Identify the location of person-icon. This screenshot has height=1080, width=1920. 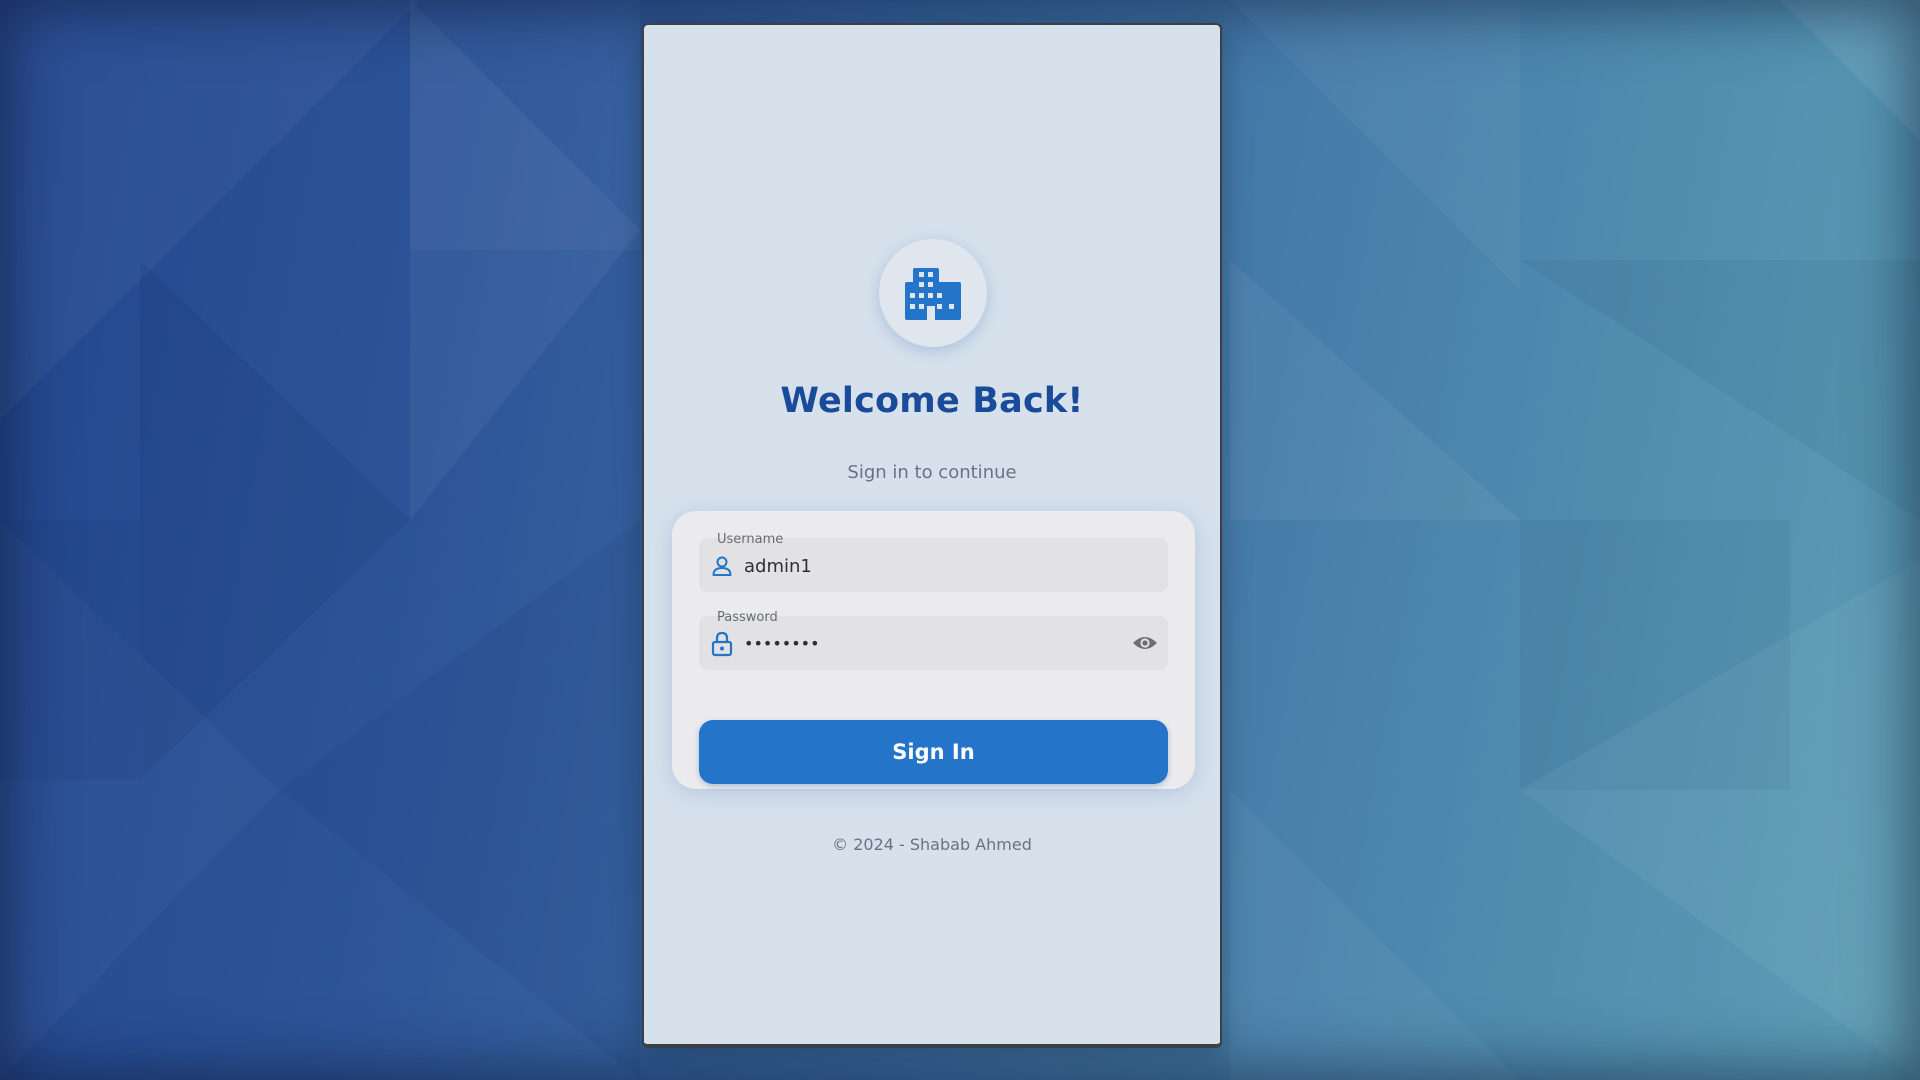
(722, 566).